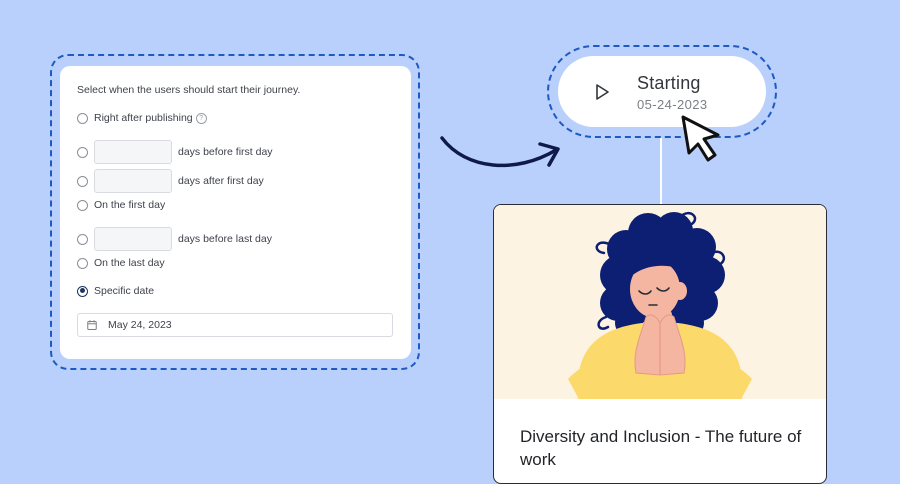 This screenshot has height=484, width=900. What do you see at coordinates (201, 118) in the screenshot?
I see `help-icon: ?` at bounding box center [201, 118].